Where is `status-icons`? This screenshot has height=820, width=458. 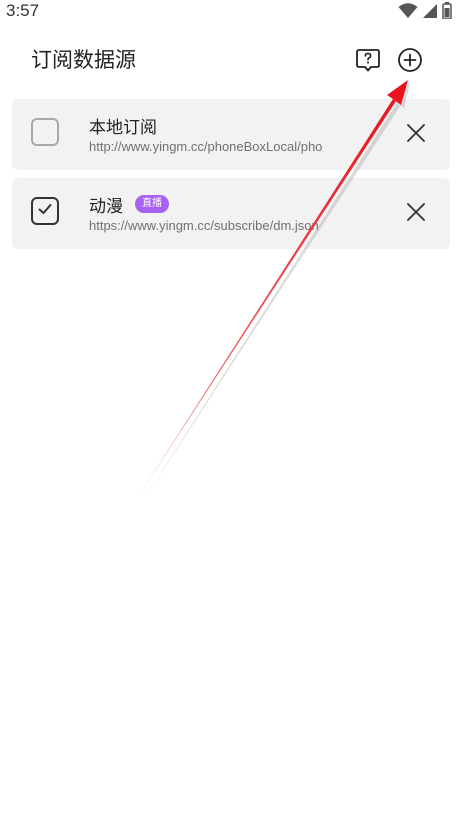
status-icons is located at coordinates (425, 12).